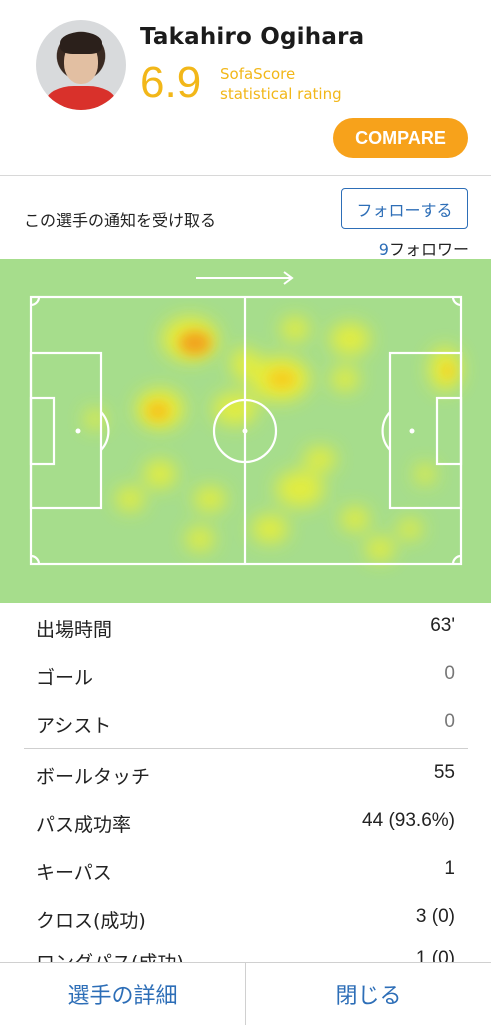  What do you see at coordinates (245, 278) in the screenshot?
I see `arrow-right-icon` at bounding box center [245, 278].